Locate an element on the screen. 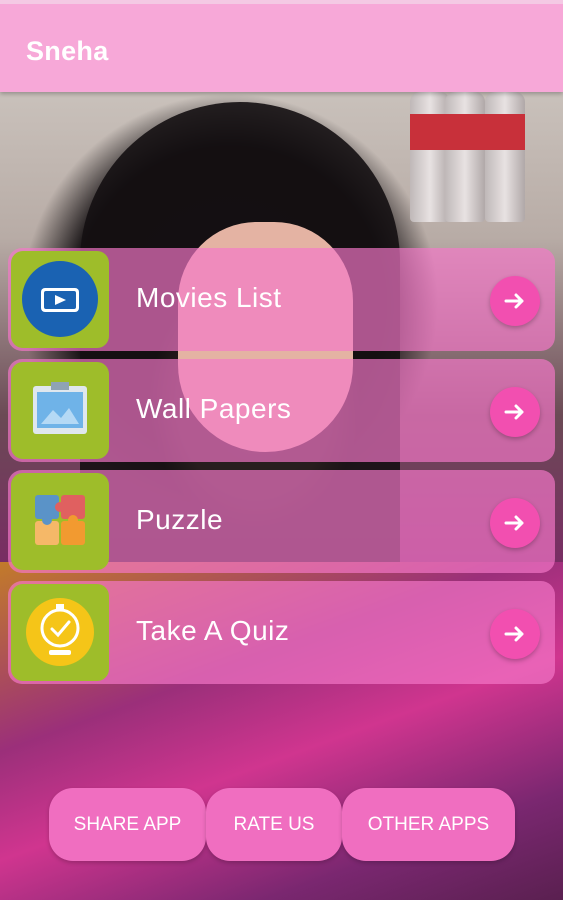  rate-us-button: RATE US is located at coordinates (274, 824).